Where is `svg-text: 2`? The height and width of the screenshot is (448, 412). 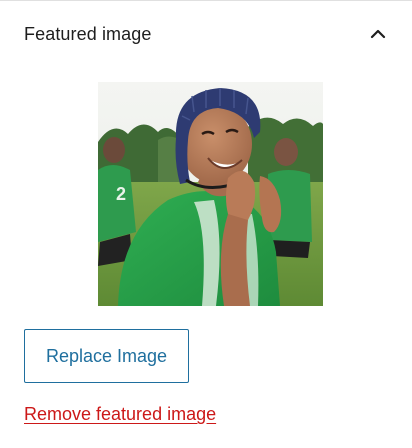 svg-text: 2 is located at coordinates (121, 194).